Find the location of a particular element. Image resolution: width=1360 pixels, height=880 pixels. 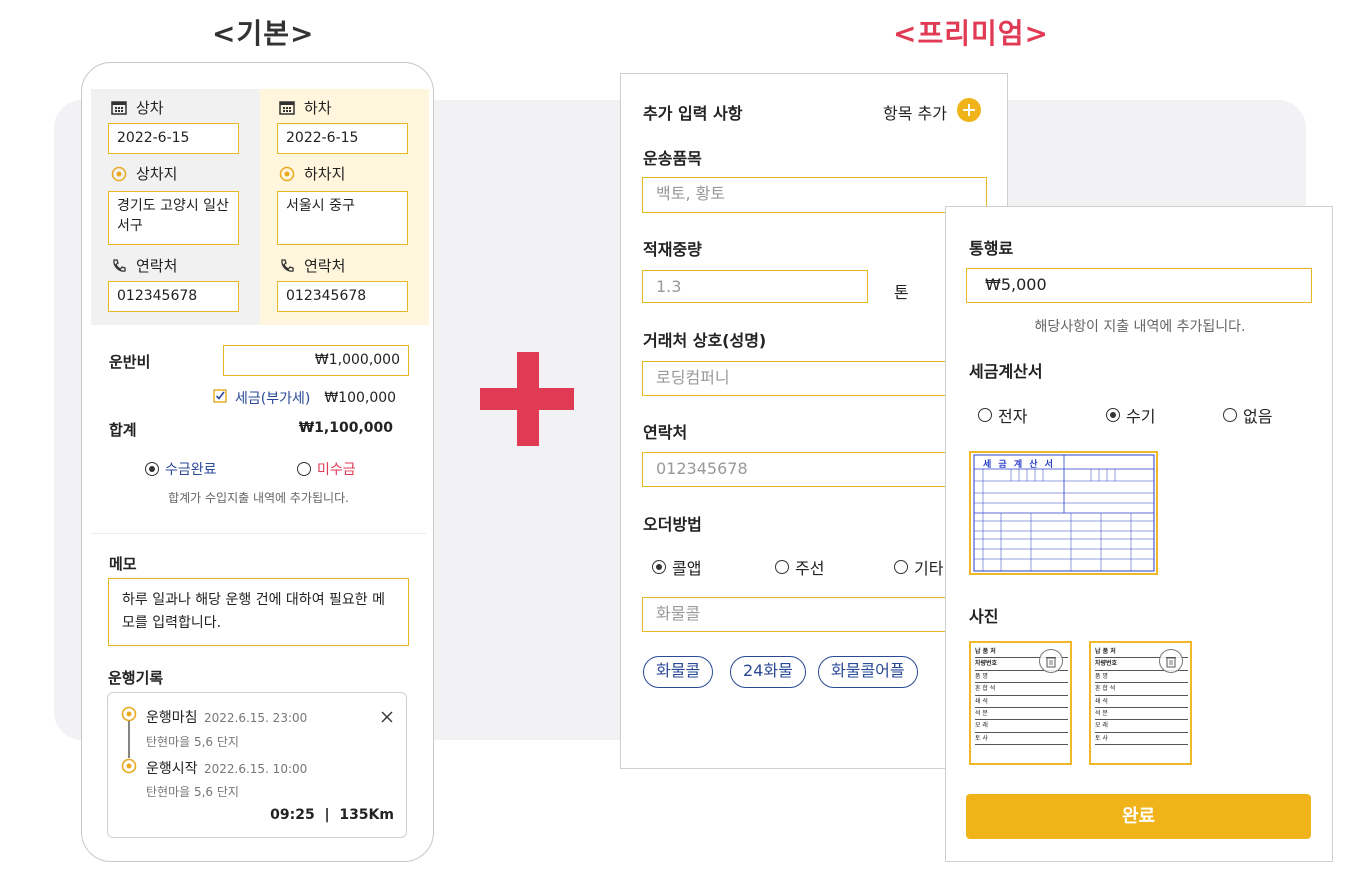

unload-place-label: 하차지 is located at coordinates (311, 173).